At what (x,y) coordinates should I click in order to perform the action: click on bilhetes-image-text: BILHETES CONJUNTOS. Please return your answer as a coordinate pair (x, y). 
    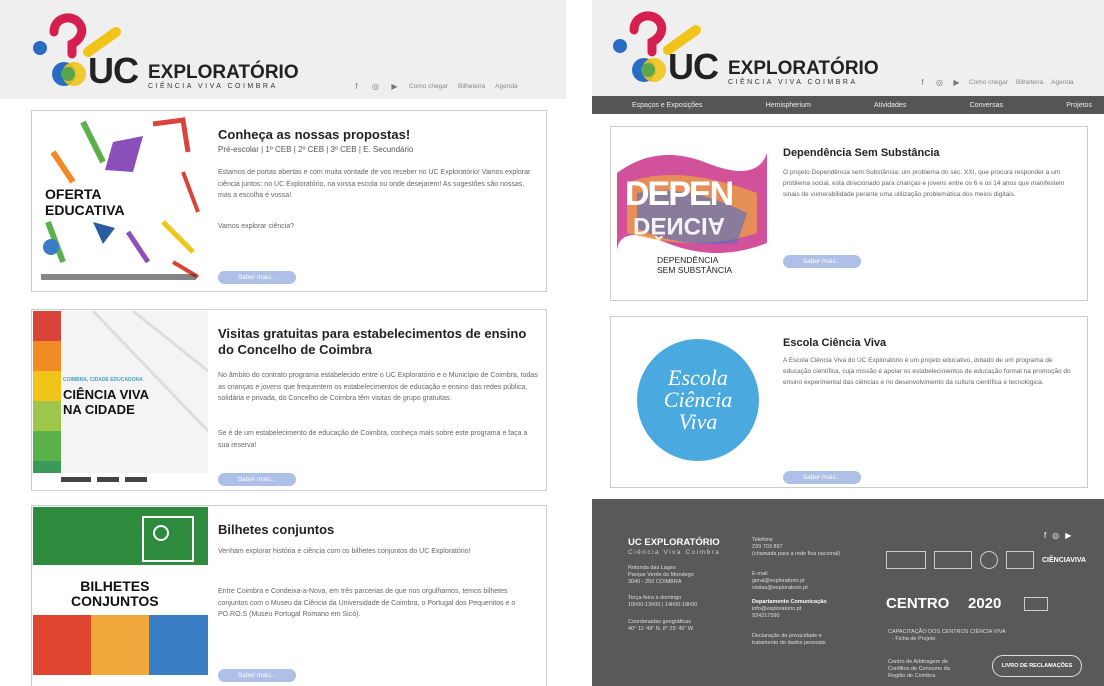
    Looking at the image, I should click on (115, 593).